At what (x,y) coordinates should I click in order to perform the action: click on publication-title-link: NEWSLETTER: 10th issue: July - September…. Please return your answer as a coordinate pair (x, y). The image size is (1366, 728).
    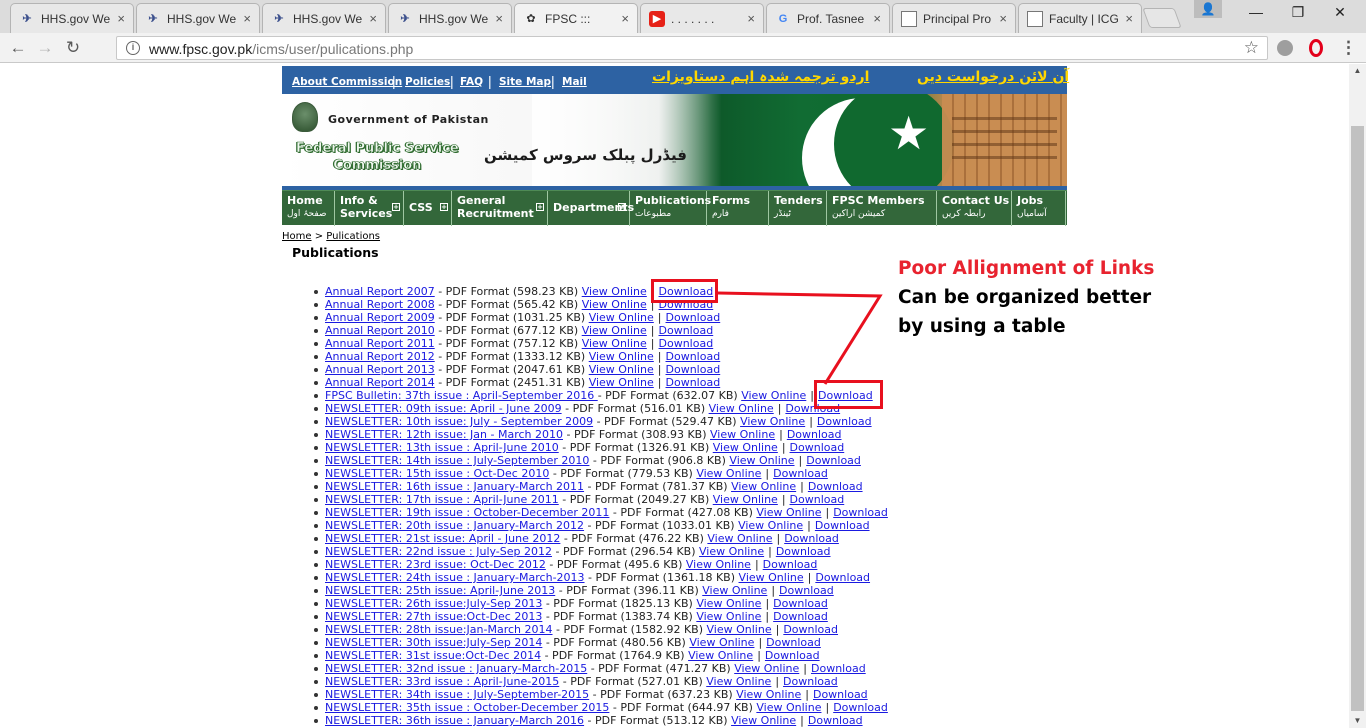
    Looking at the image, I should click on (459, 421).